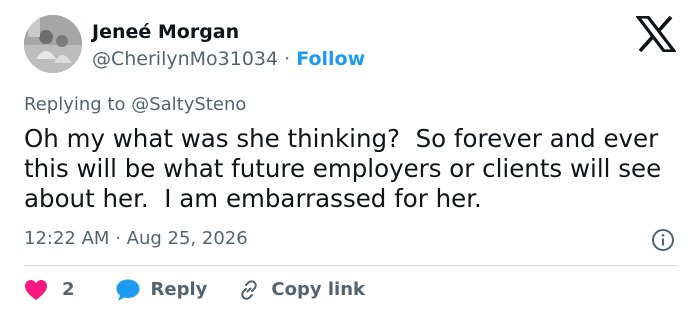 The height and width of the screenshot is (318, 700). Describe the element at coordinates (128, 290) in the screenshot. I see `speech-bubble-icon` at that location.